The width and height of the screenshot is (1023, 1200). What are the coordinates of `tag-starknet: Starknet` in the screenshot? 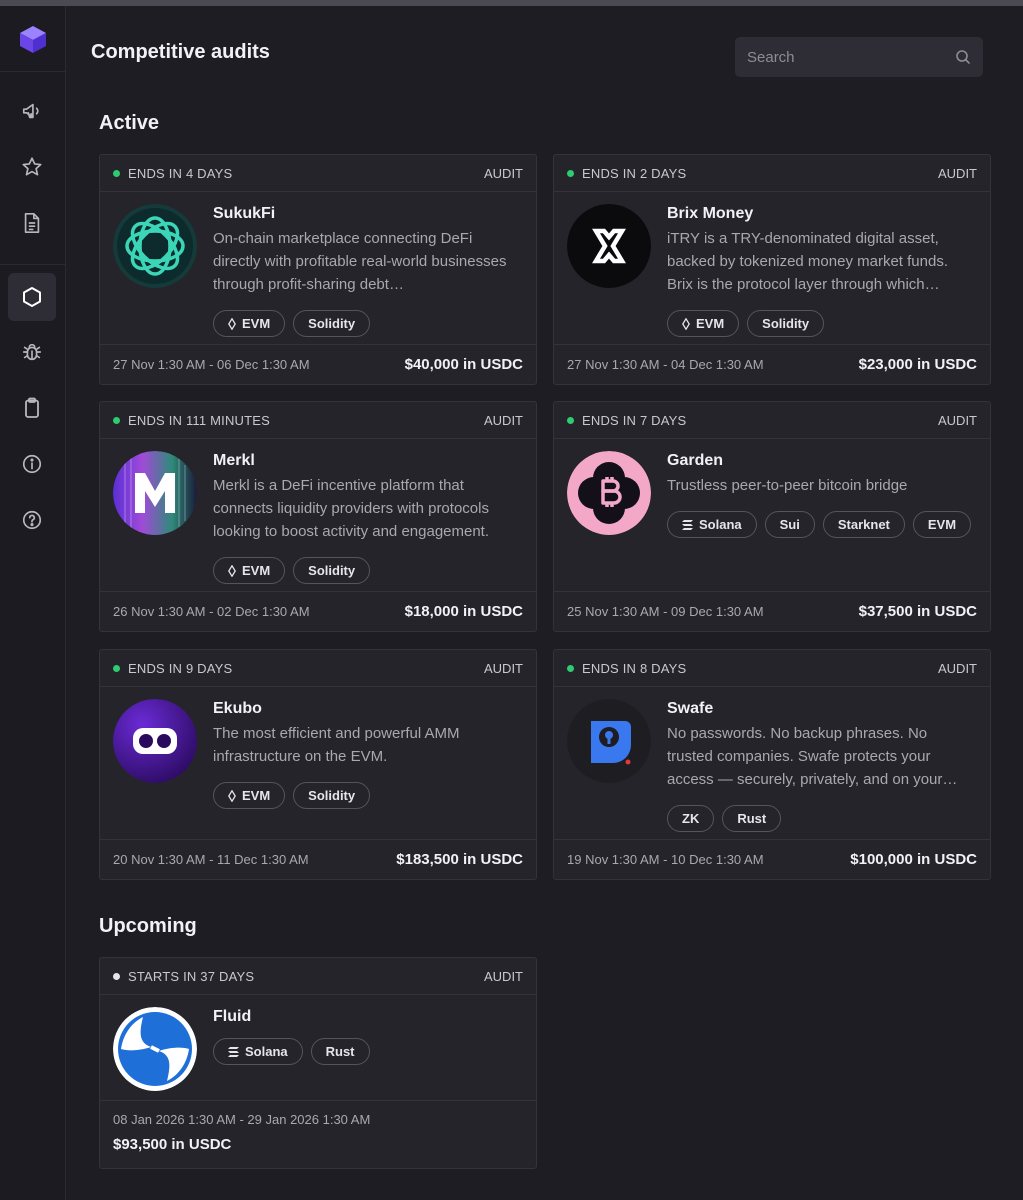 It's located at (863, 524).